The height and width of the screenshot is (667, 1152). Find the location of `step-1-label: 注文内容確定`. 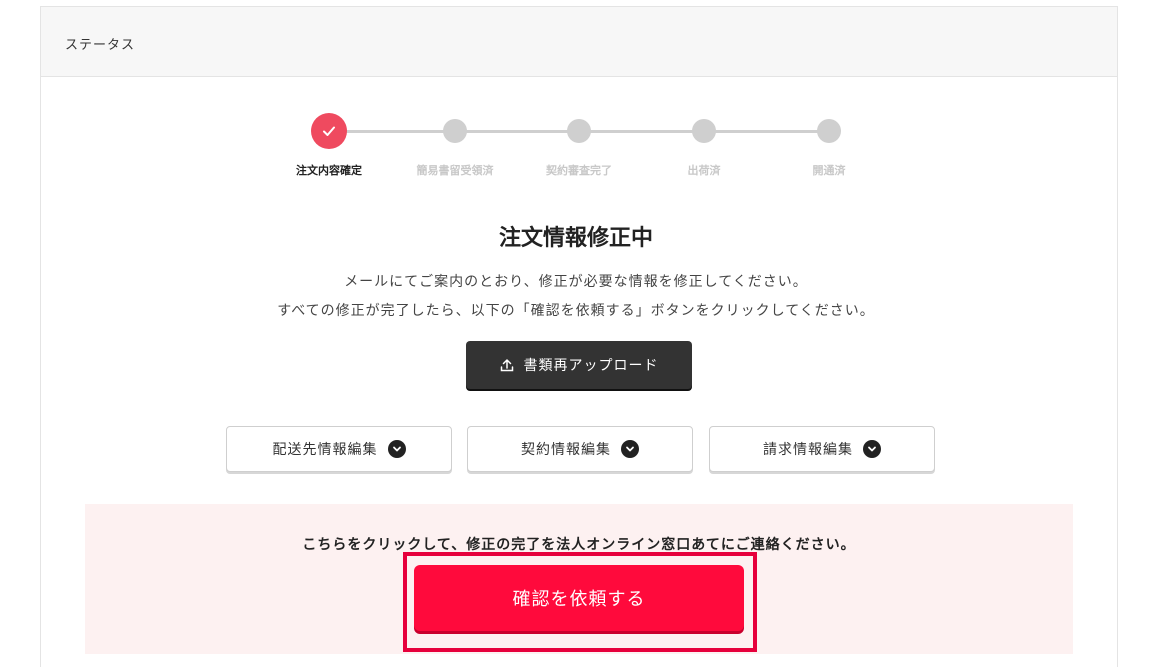

step-1-label: 注文内容確定 is located at coordinates (329, 170).